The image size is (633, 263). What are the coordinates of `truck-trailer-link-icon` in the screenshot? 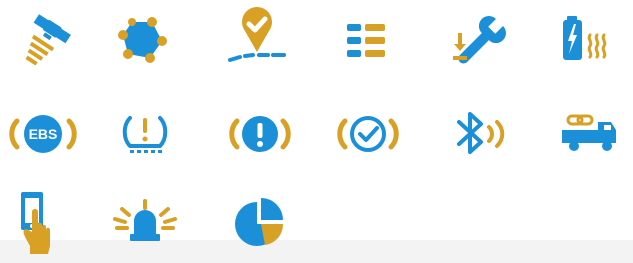 It's located at (591, 133).